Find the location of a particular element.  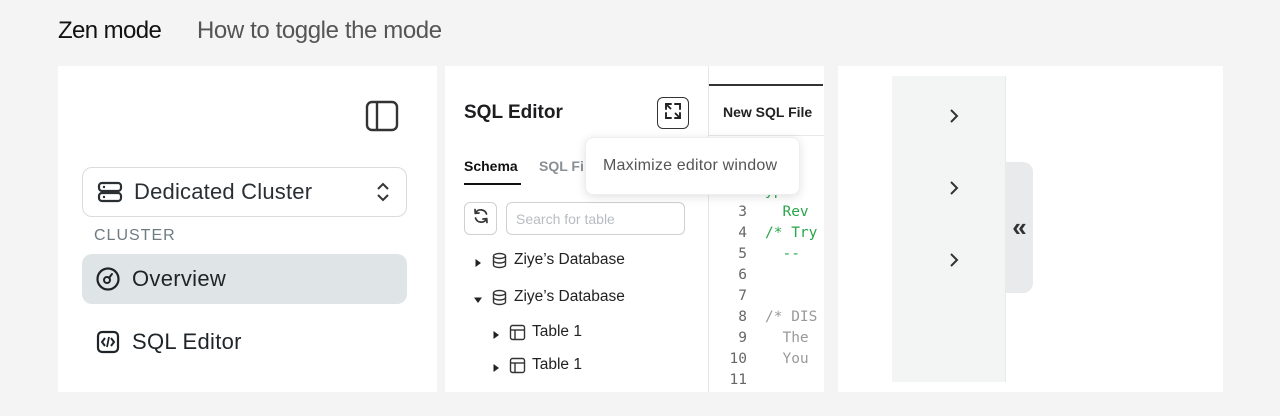

server-icon is located at coordinates (110, 192).